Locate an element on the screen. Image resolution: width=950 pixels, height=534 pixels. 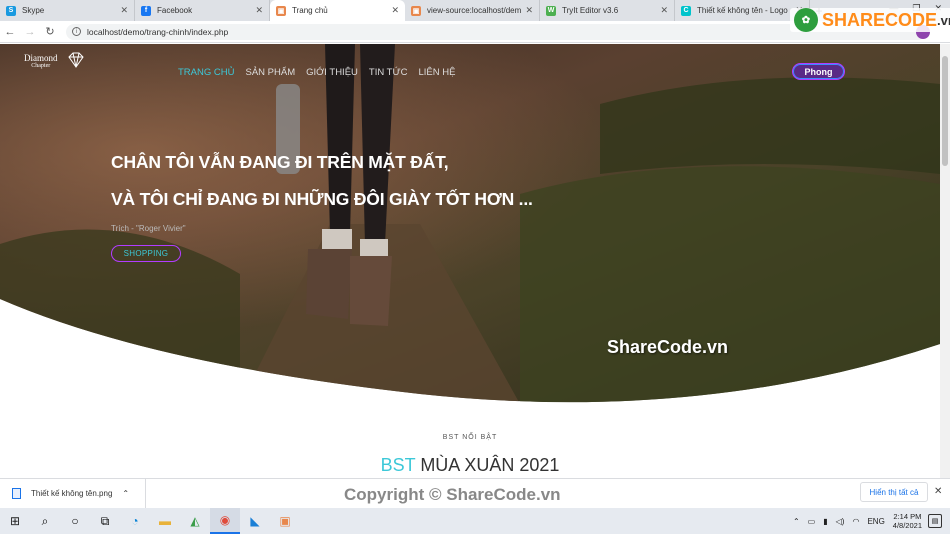
page-scrollbar is located at coordinates (945, 261).